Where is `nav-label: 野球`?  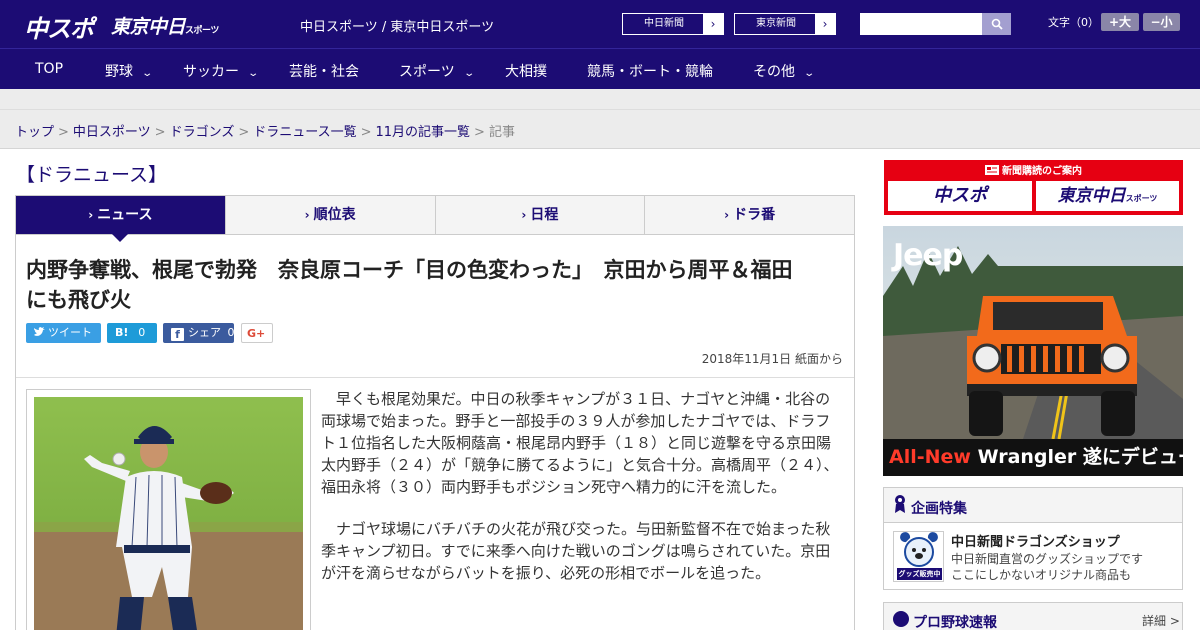 nav-label: 野球 is located at coordinates (119, 72).